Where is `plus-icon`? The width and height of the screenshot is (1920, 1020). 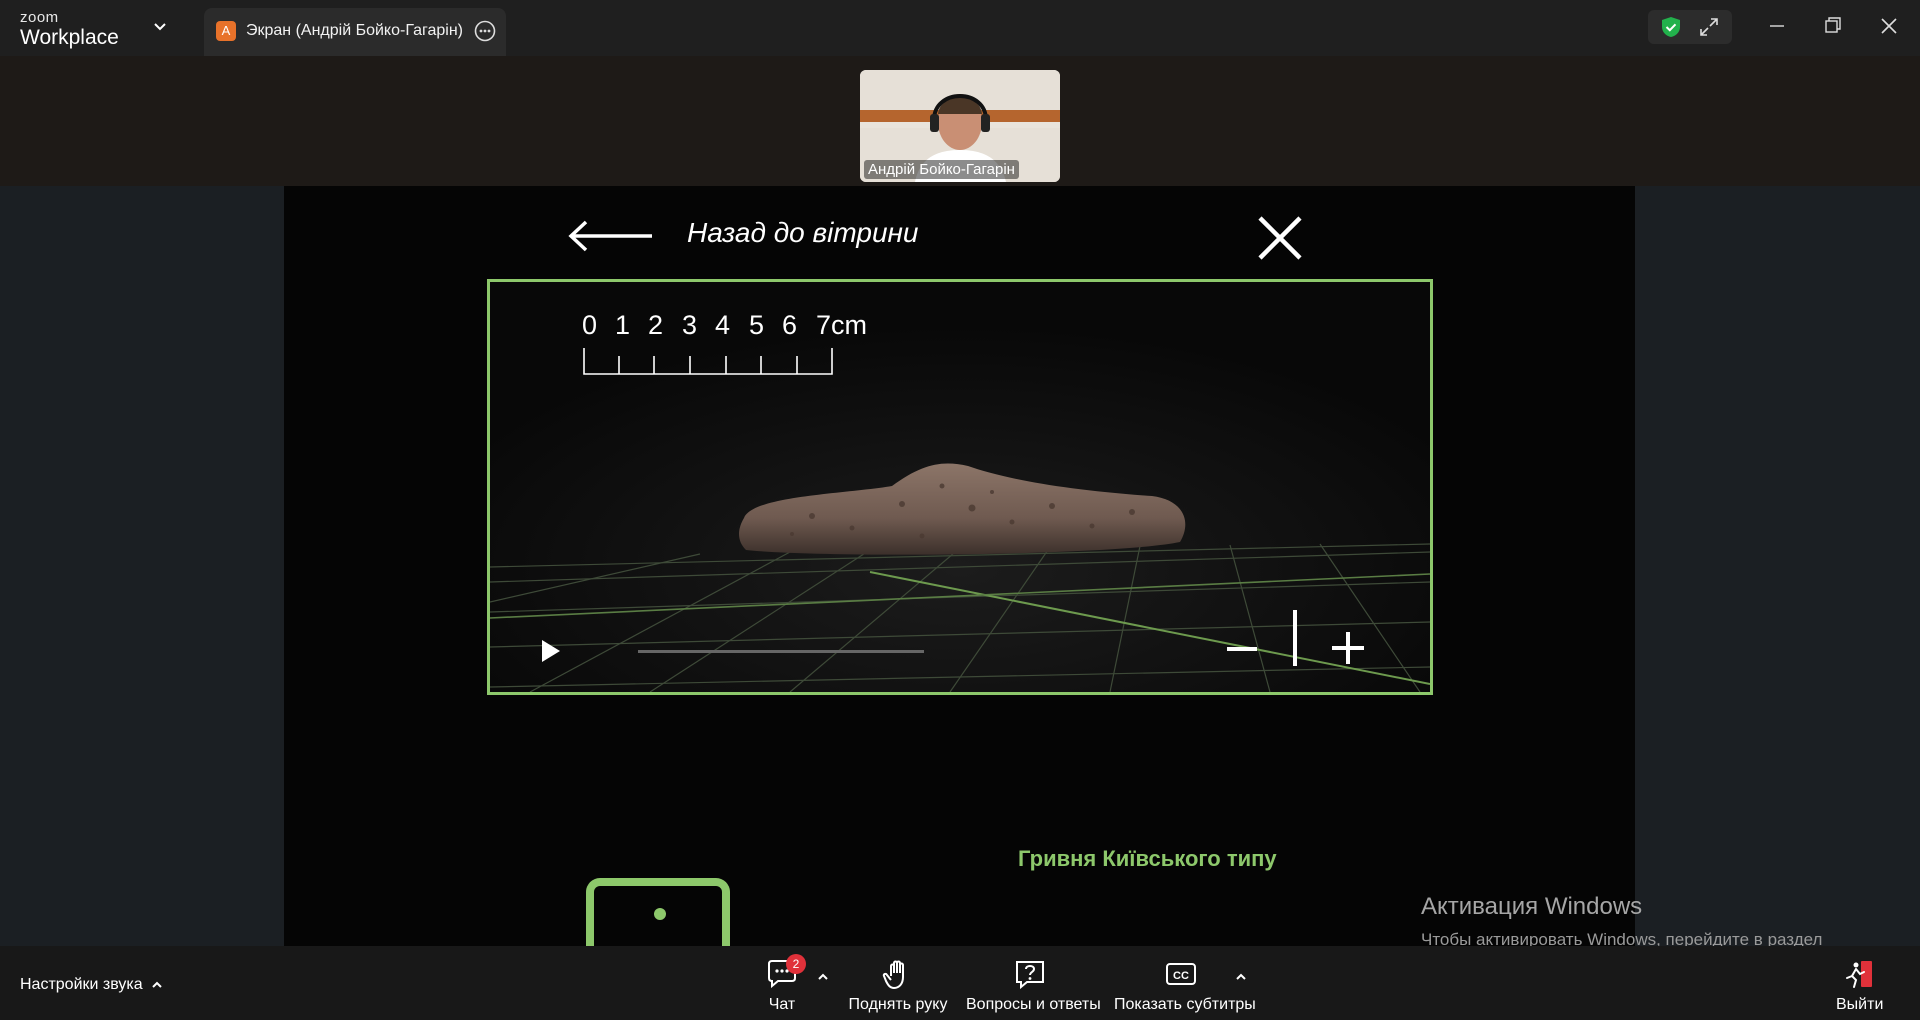 plus-icon is located at coordinates (1348, 648).